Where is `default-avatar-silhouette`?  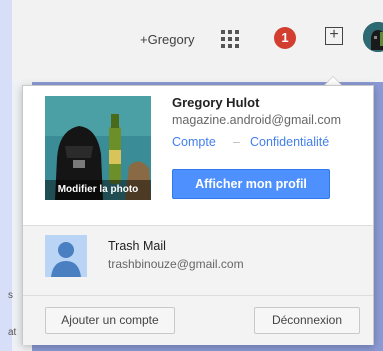 default-avatar-silhouette is located at coordinates (66, 256).